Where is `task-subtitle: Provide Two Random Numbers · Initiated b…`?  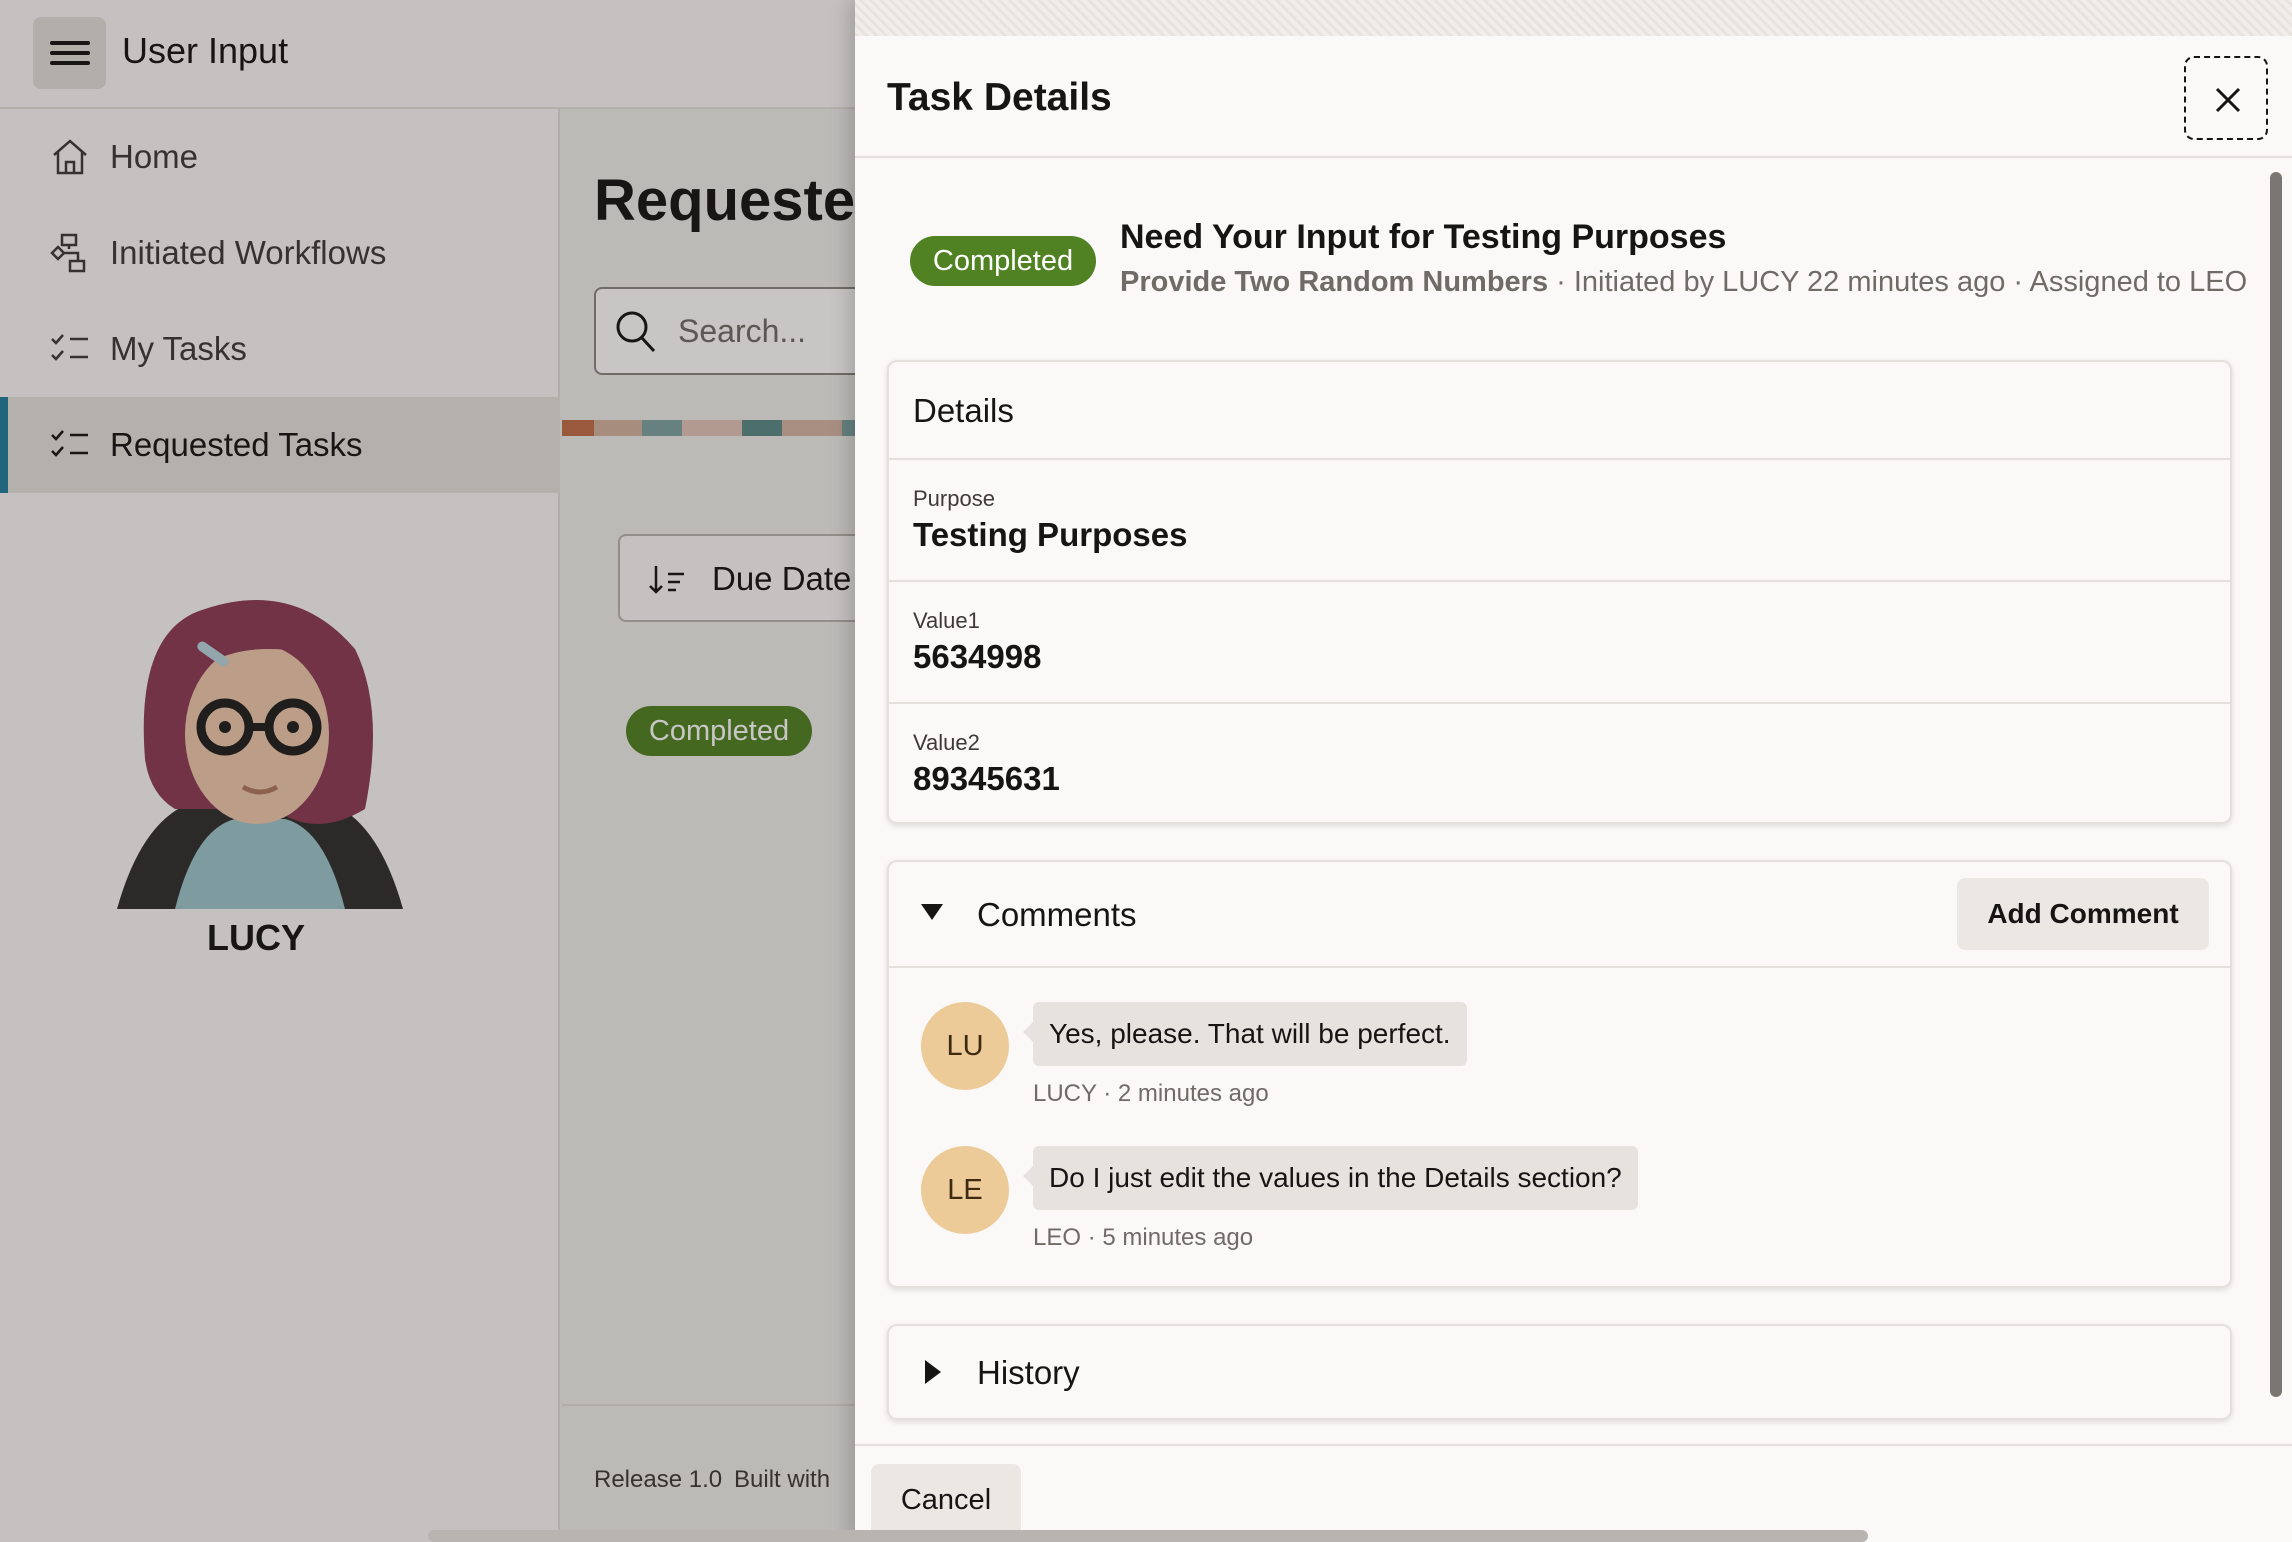 task-subtitle: Provide Two Random Numbers · Initiated b… is located at coordinates (1683, 282).